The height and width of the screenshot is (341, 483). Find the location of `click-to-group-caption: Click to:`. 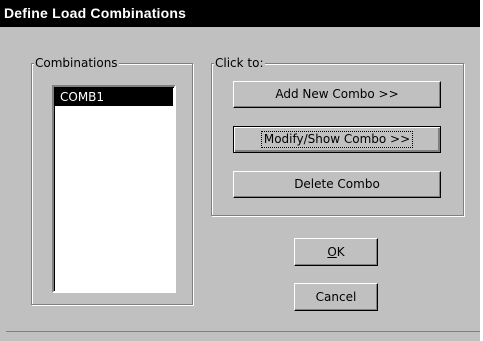

click-to-group-caption: Click to: is located at coordinates (239, 63).